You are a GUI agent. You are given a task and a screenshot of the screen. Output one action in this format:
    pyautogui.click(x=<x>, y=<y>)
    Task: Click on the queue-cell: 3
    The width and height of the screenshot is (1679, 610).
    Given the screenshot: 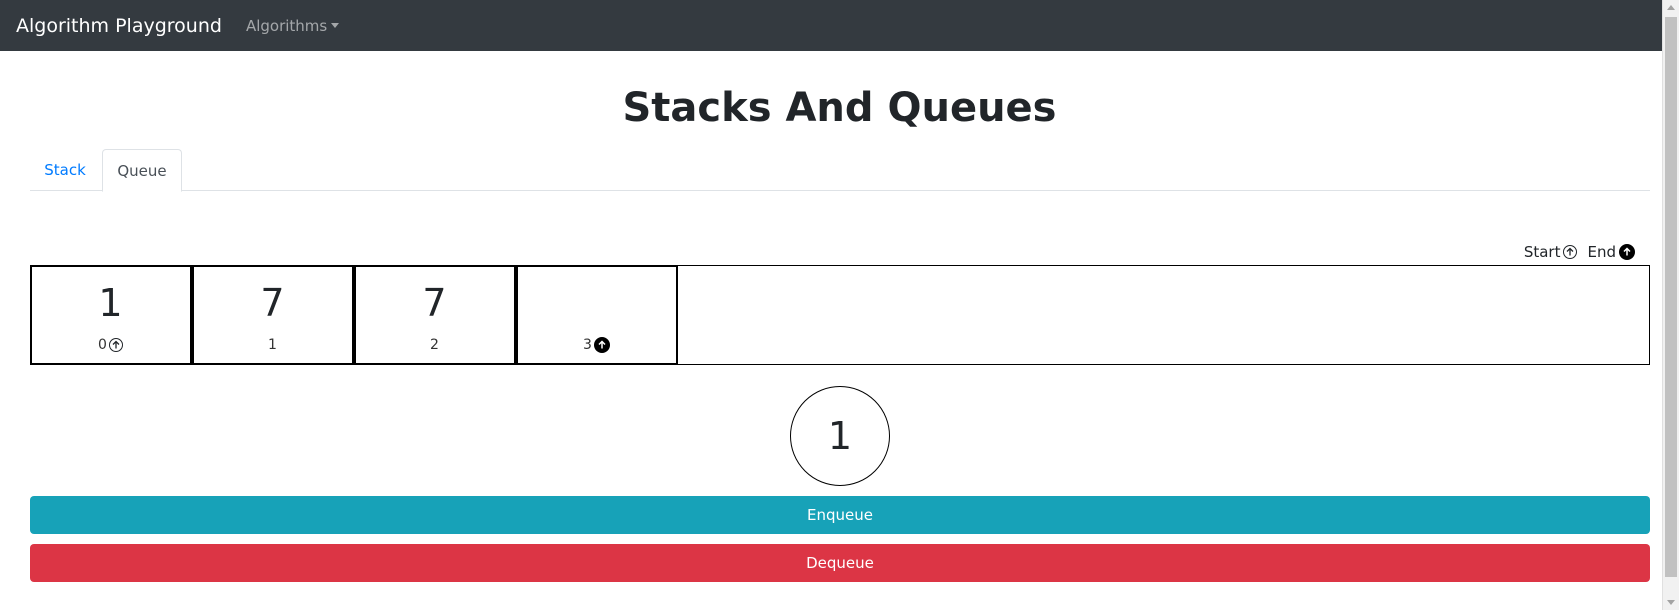 What is the action you would take?
    pyautogui.click(x=596, y=314)
    